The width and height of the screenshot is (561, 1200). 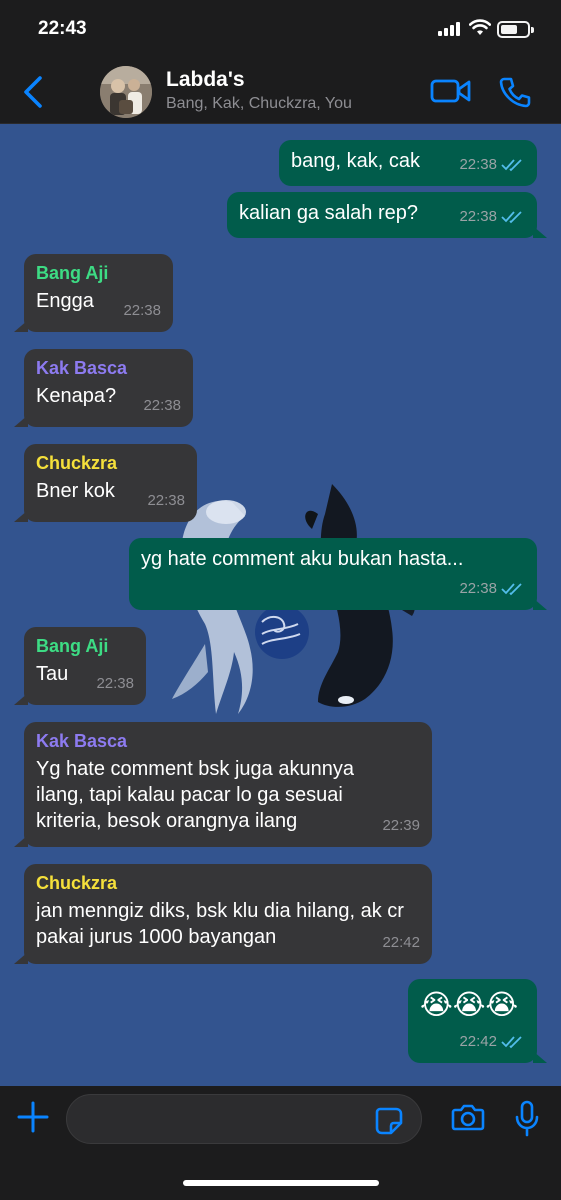 What do you see at coordinates (103, 388) in the screenshot?
I see `incoming-message: Kak Basca Kenapa? 22:38` at bounding box center [103, 388].